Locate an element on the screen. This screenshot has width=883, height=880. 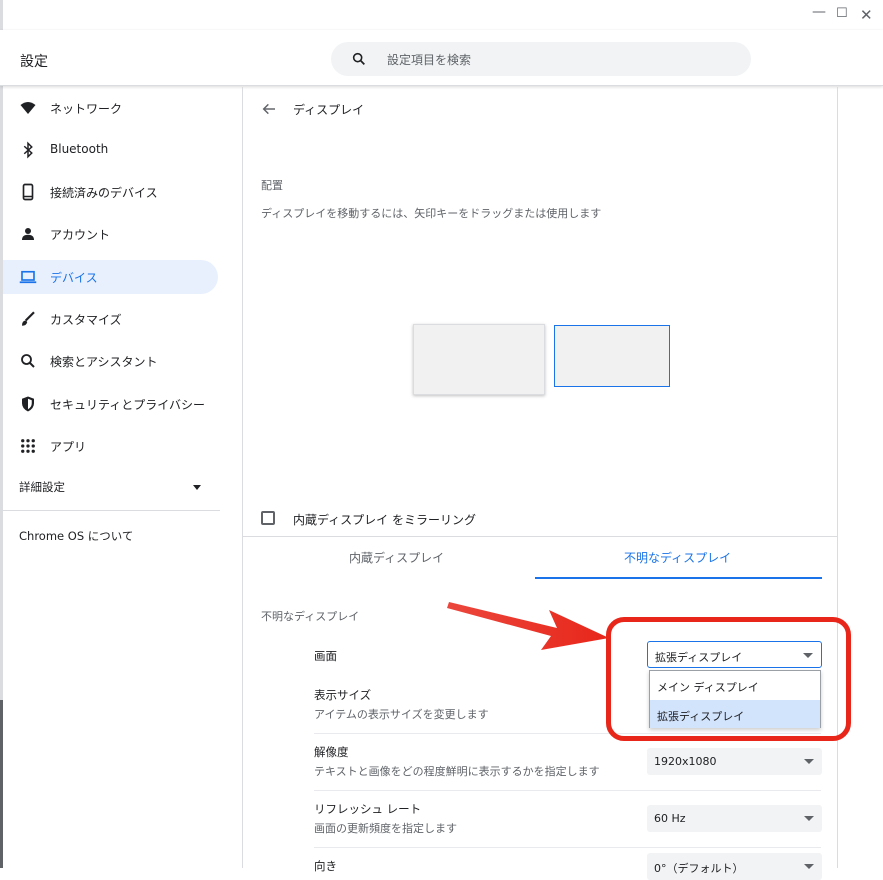
orientation-value: 0°（デフォルト） is located at coordinates (699, 868).